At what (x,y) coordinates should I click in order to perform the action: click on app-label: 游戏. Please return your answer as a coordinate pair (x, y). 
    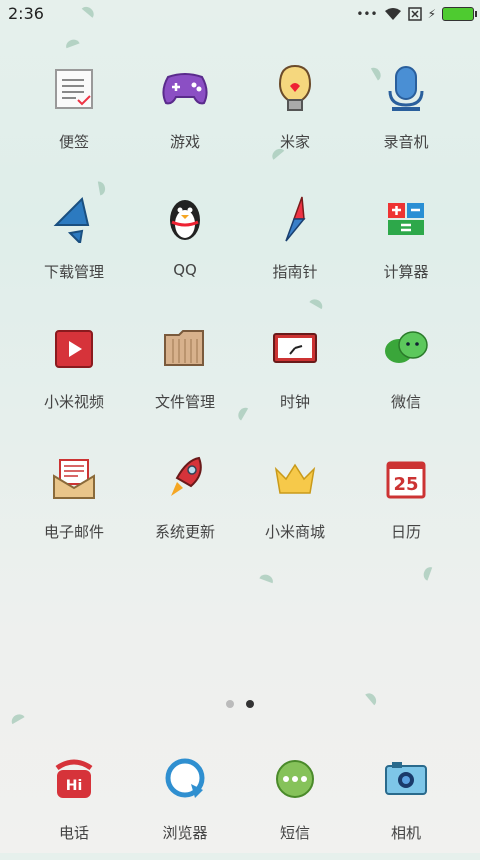
    Looking at the image, I should click on (184, 142).